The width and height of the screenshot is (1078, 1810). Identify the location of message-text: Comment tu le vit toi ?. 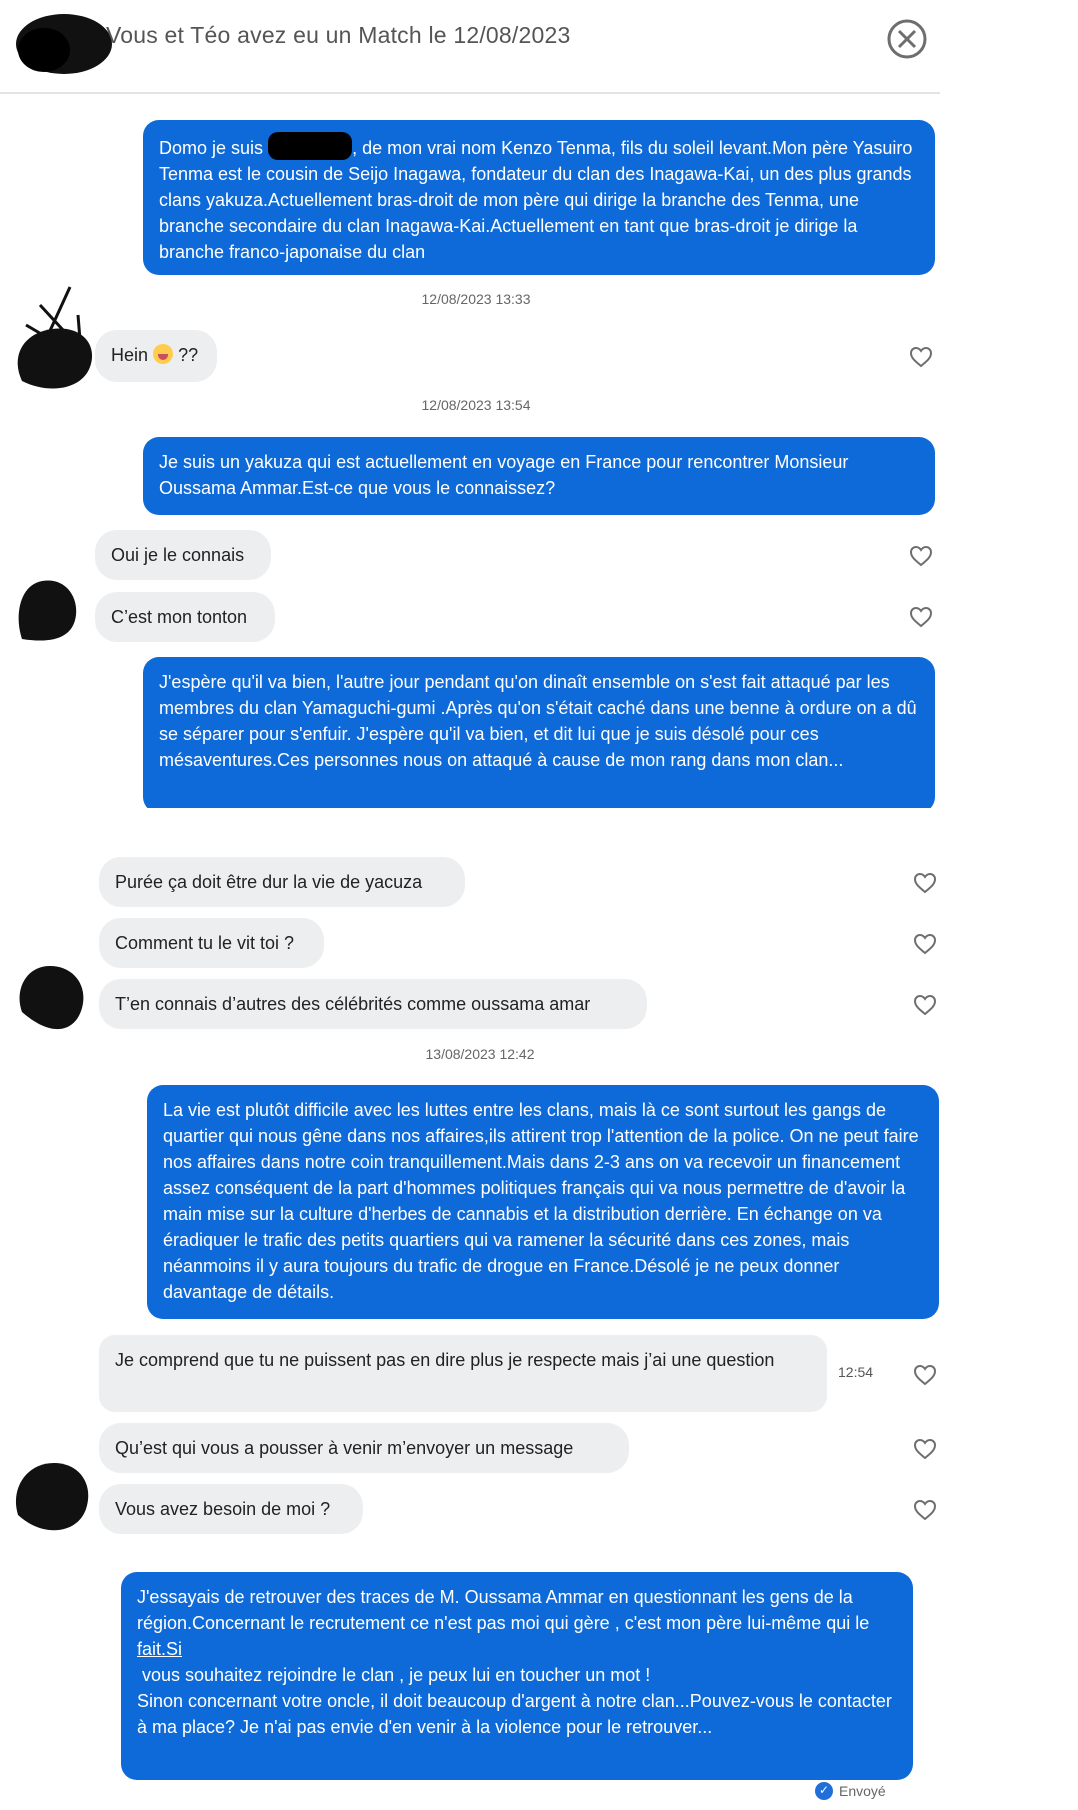
(205, 943).